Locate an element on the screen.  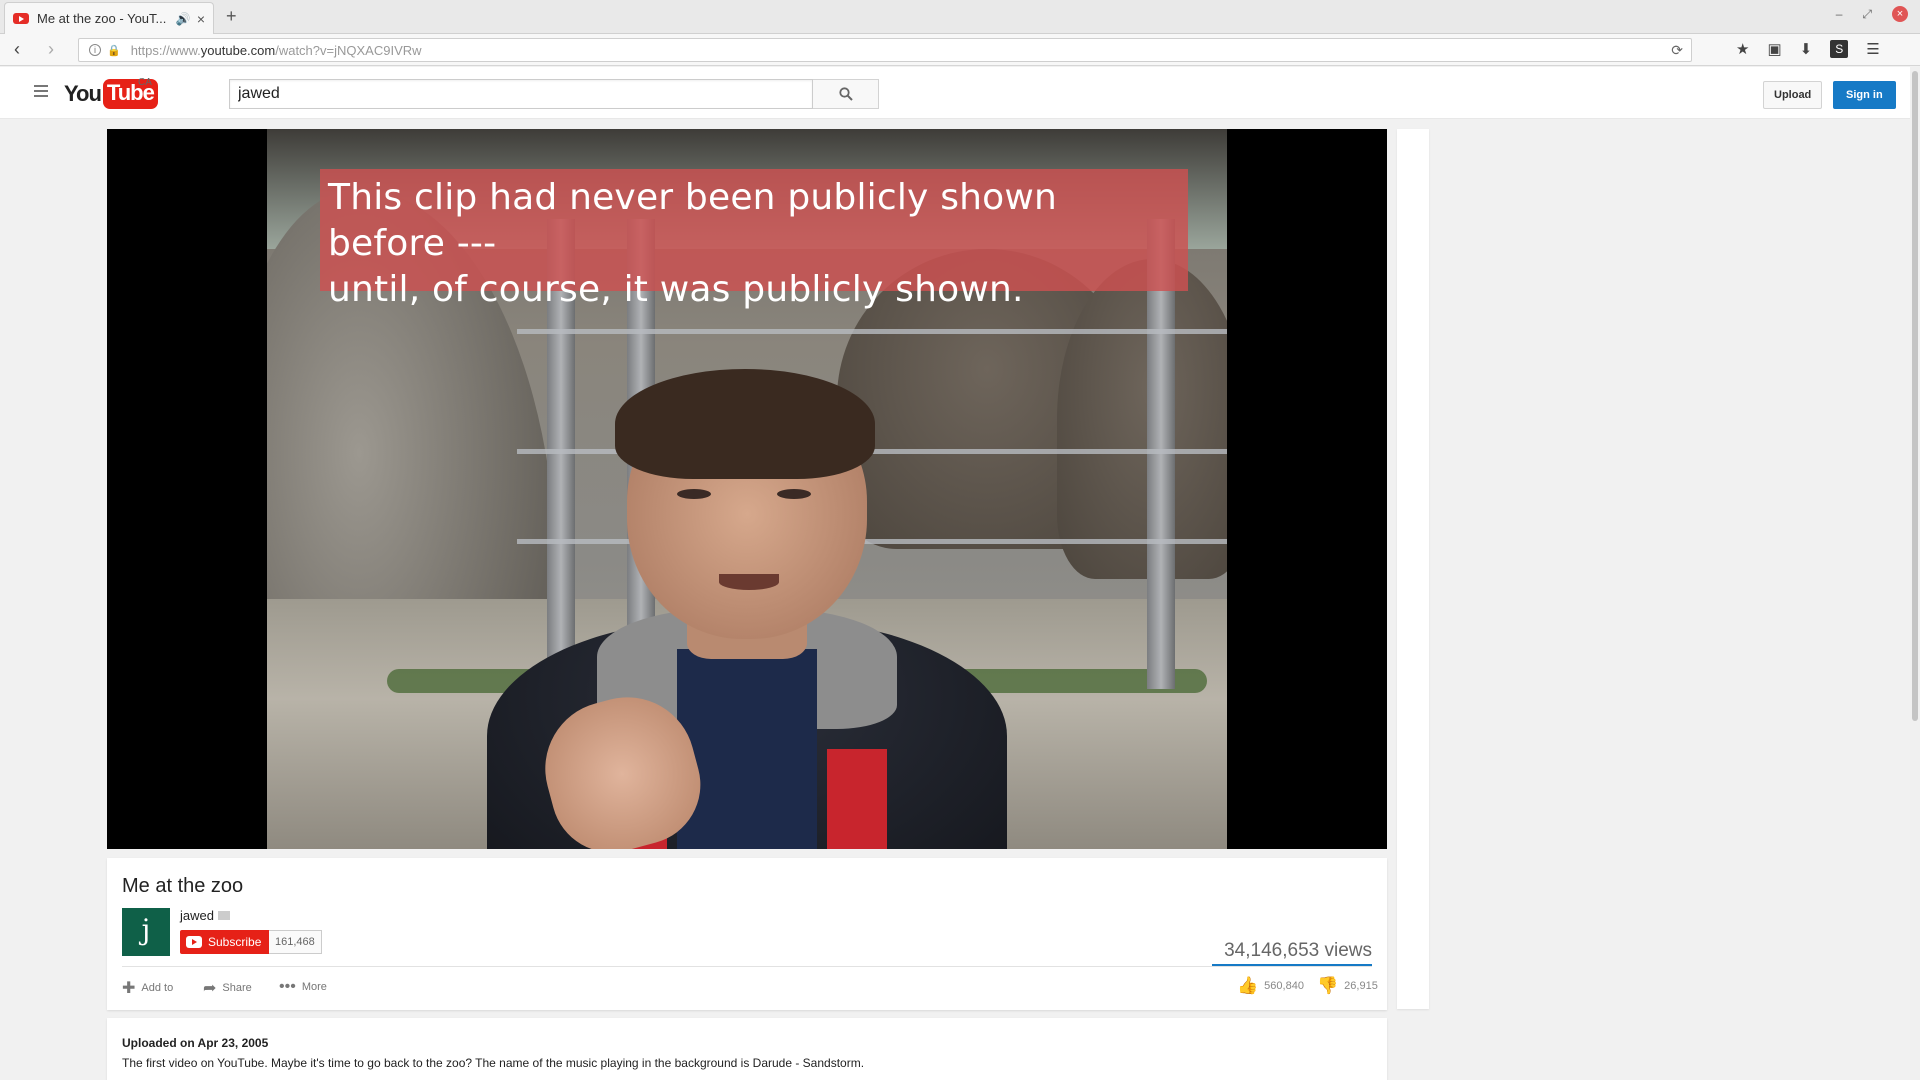
share-label: Share is located at coordinates (237, 988).